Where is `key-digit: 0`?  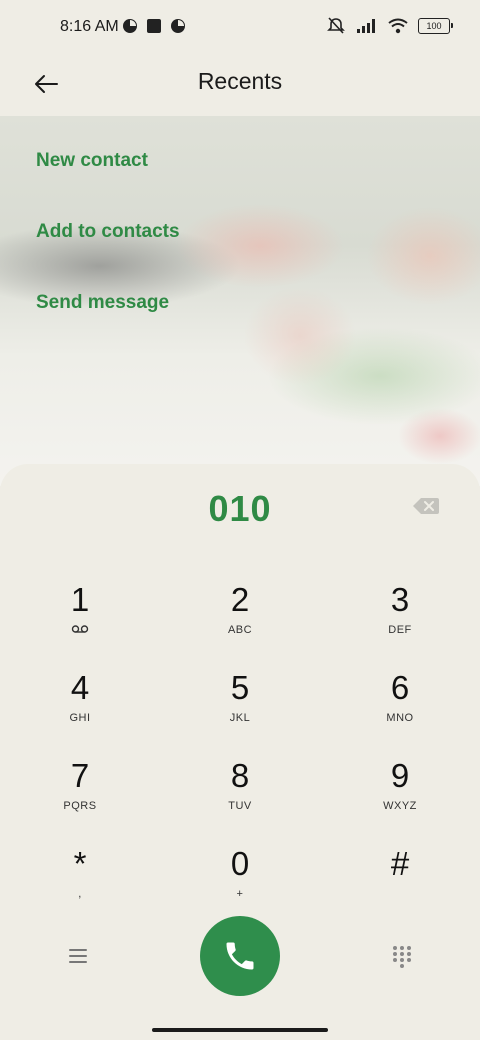
key-digit: 0 is located at coordinates (240, 863).